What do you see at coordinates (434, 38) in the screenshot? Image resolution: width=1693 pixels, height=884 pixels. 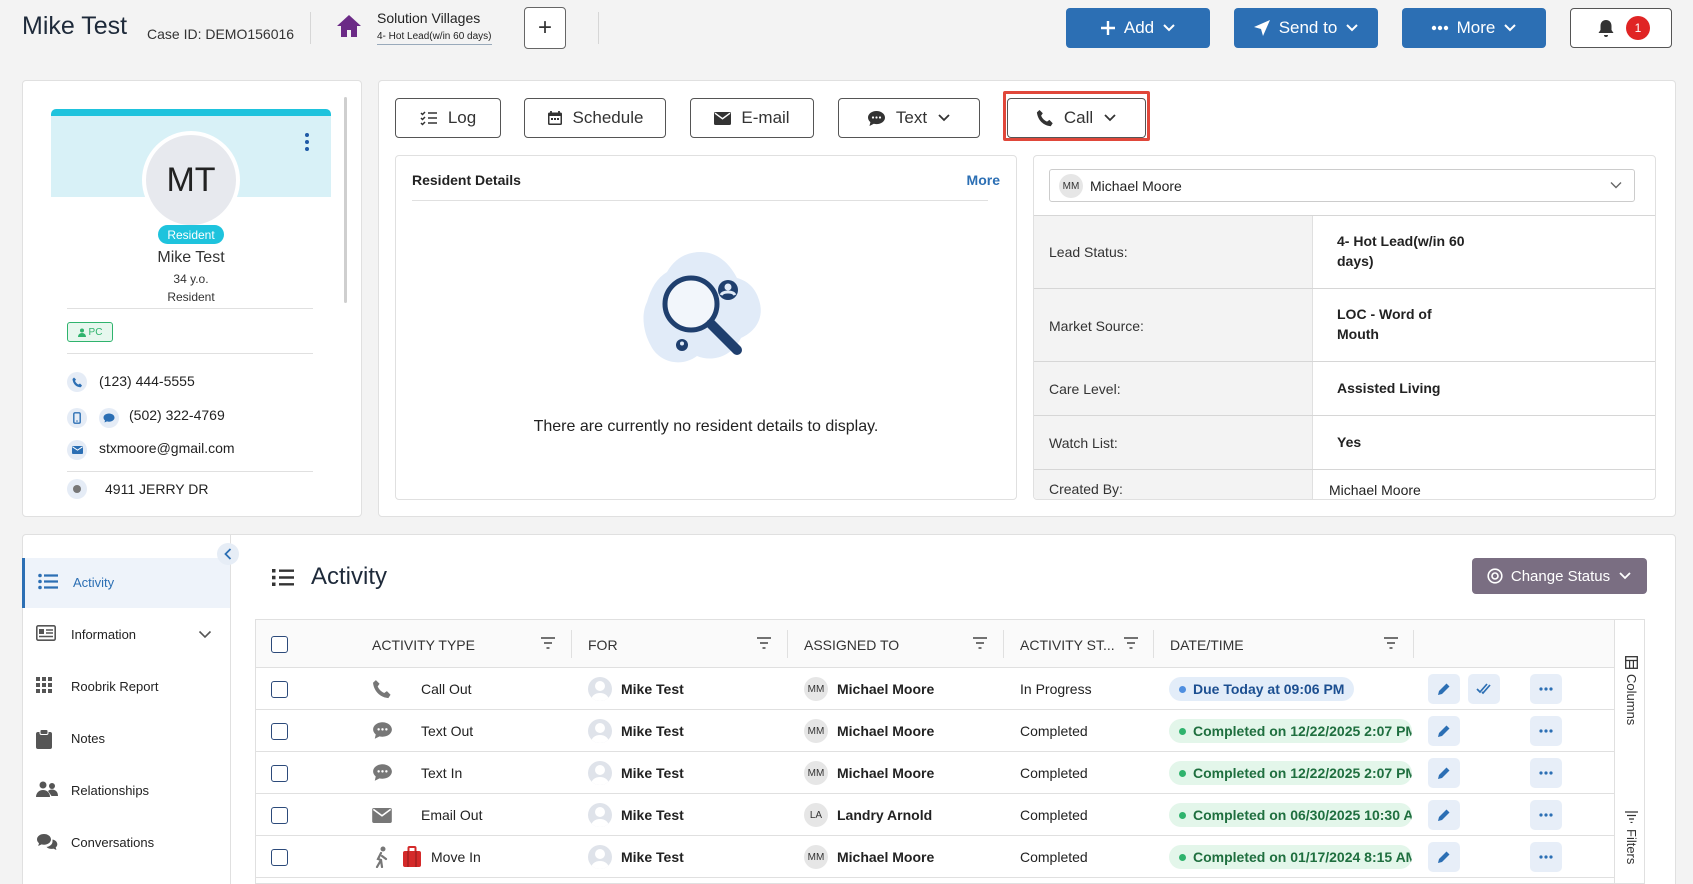 I see `community-lead-status: 4- Hot Lead(w/in 60 days)` at bounding box center [434, 38].